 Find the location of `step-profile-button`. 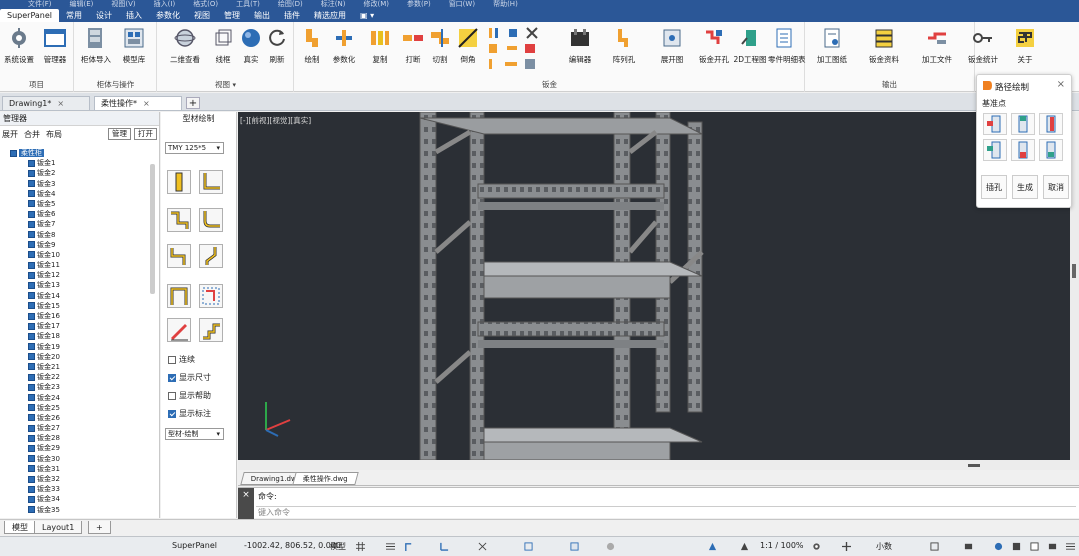

step-profile-button is located at coordinates (179, 256).